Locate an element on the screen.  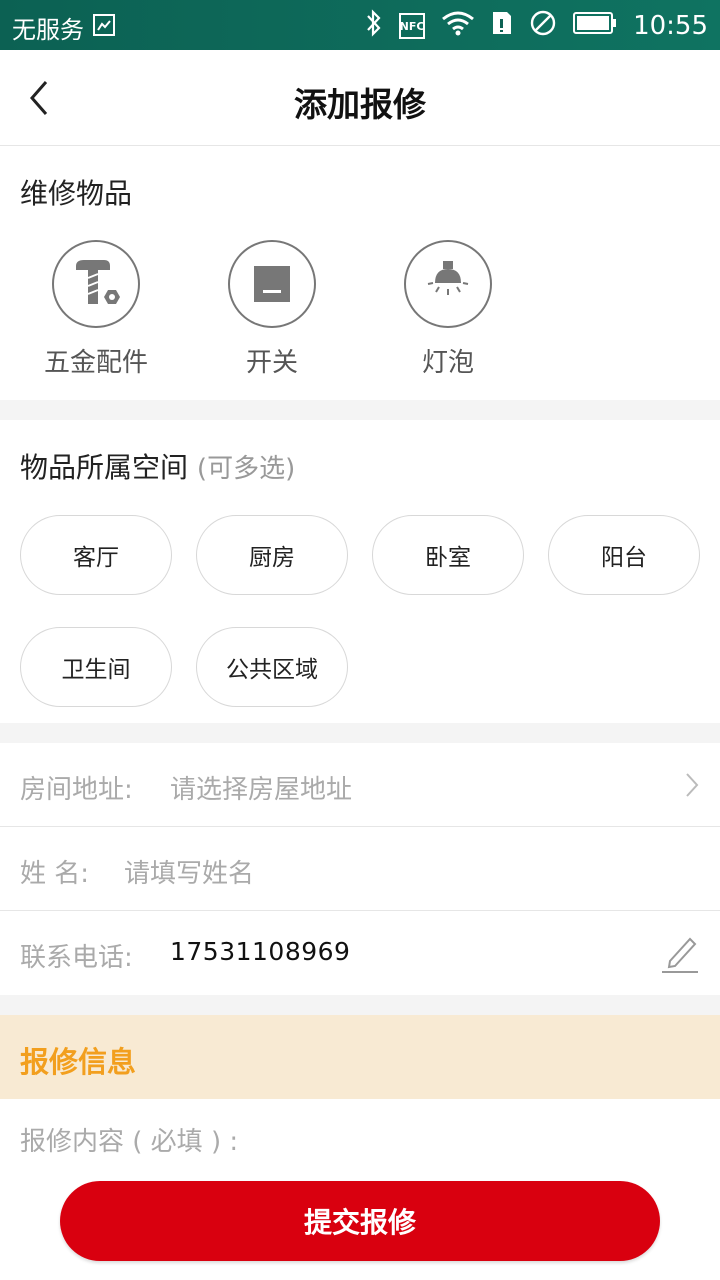
phone-input: 17531108969 is located at coordinates (260, 951).